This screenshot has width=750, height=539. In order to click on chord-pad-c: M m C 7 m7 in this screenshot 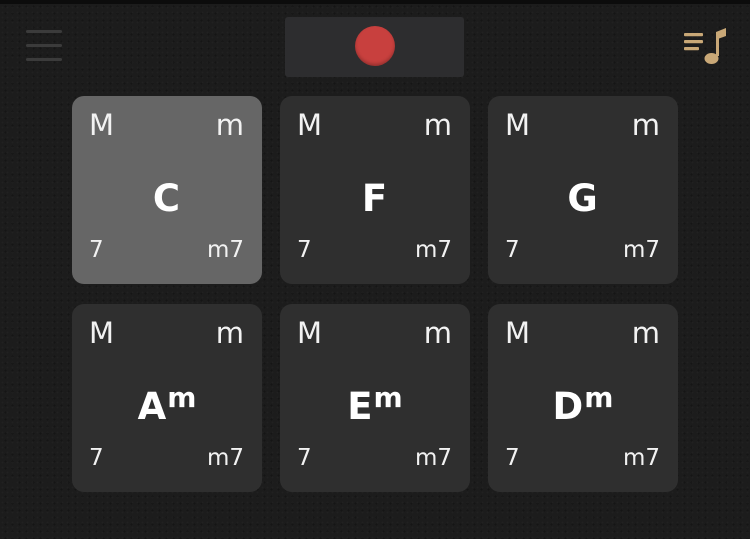, I will do `click(167, 190)`.